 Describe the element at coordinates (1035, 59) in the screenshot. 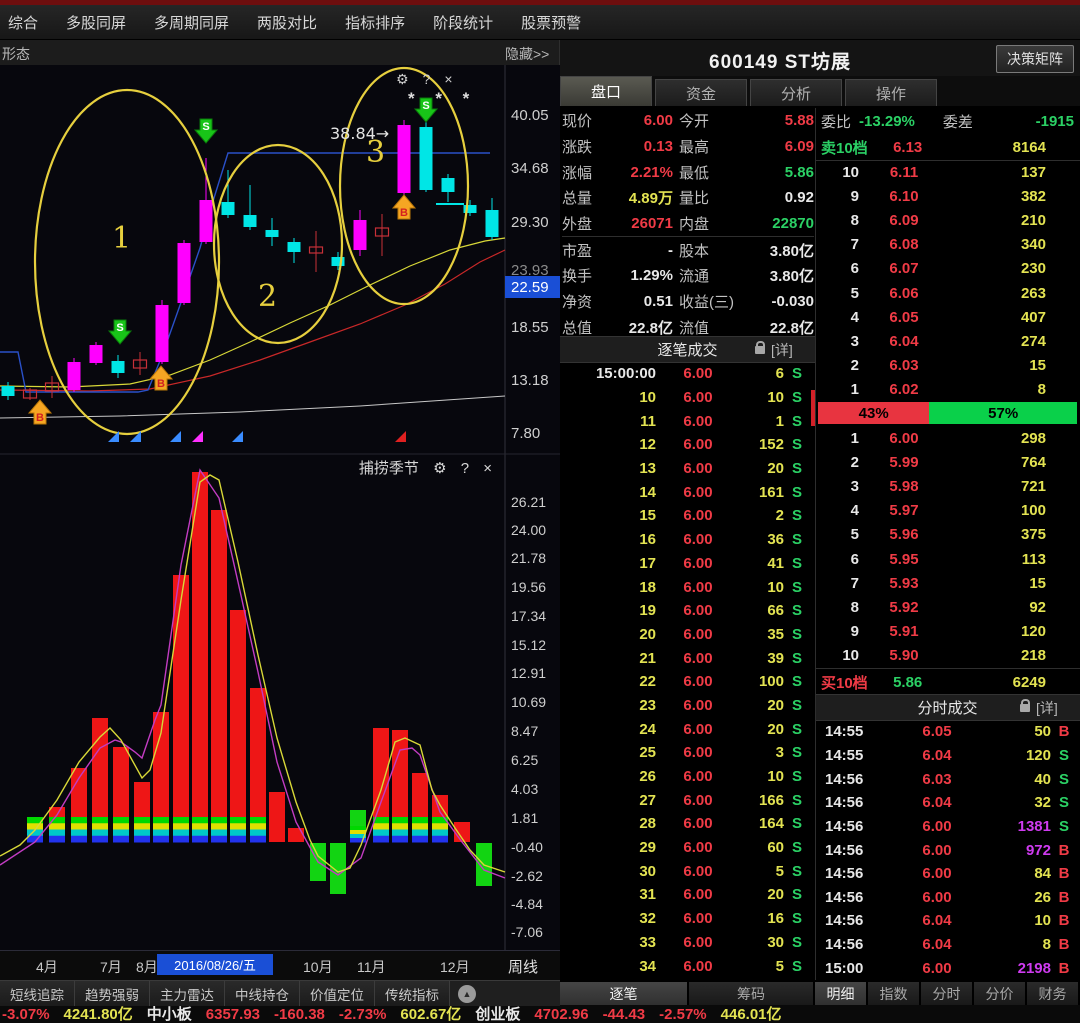

I see `decision-matrix-button: 决策矩阵` at that location.